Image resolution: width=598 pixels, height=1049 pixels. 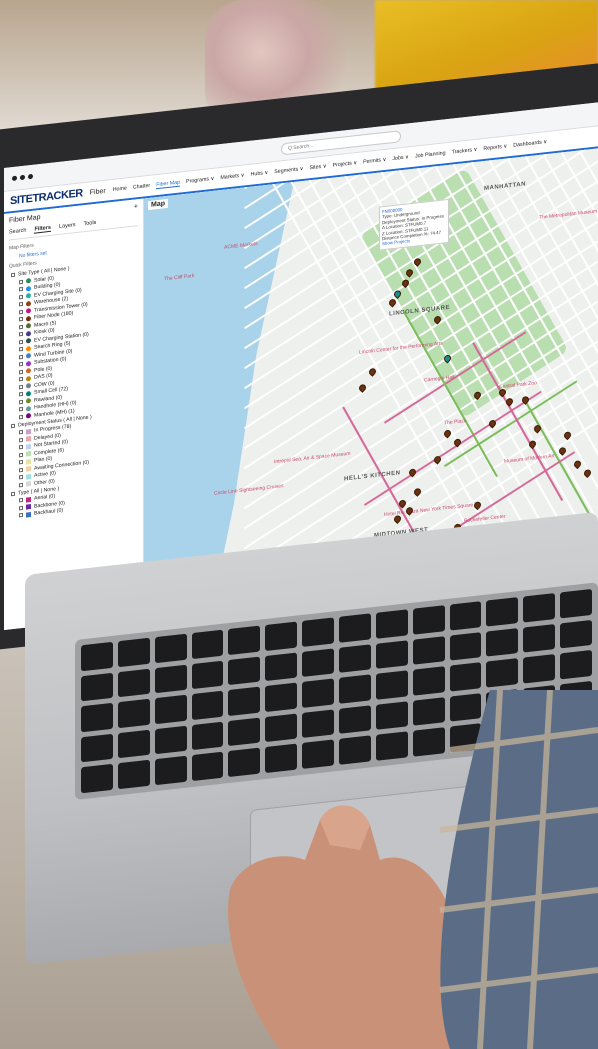 I want to click on tab-layers: Layers, so click(x=67, y=226).